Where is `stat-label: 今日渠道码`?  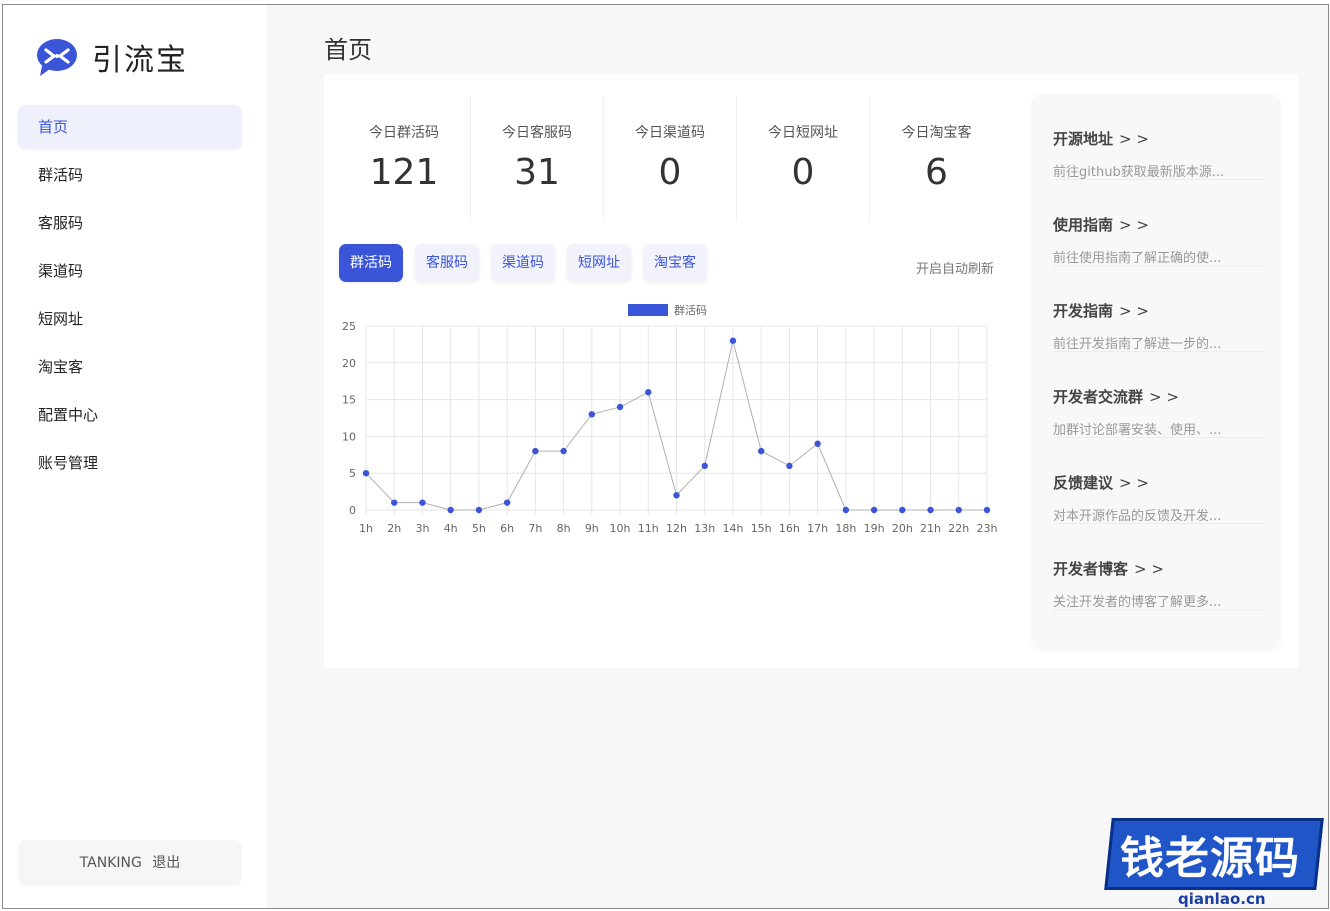 stat-label: 今日渠道码 is located at coordinates (670, 133).